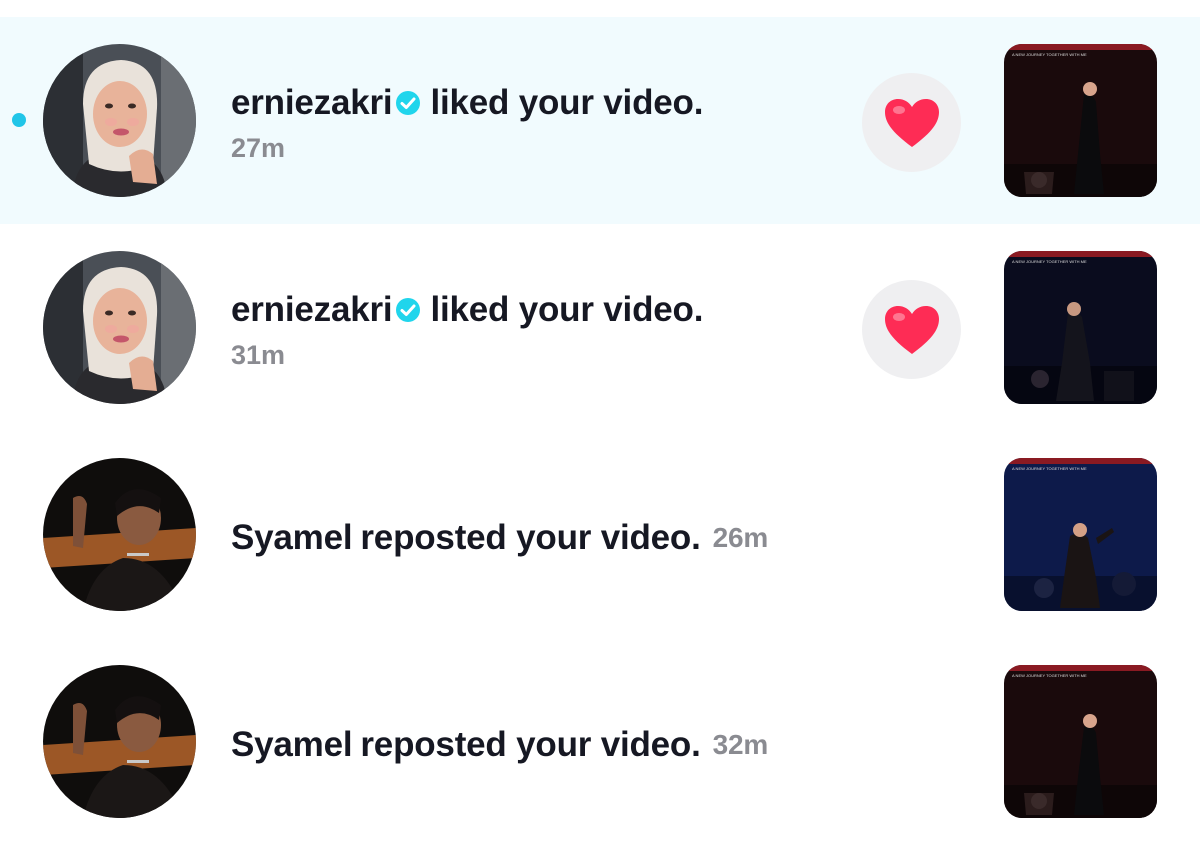 This screenshot has height=848, width=1200. Describe the element at coordinates (740, 537) in the screenshot. I see `timestamp: 26m` at that location.